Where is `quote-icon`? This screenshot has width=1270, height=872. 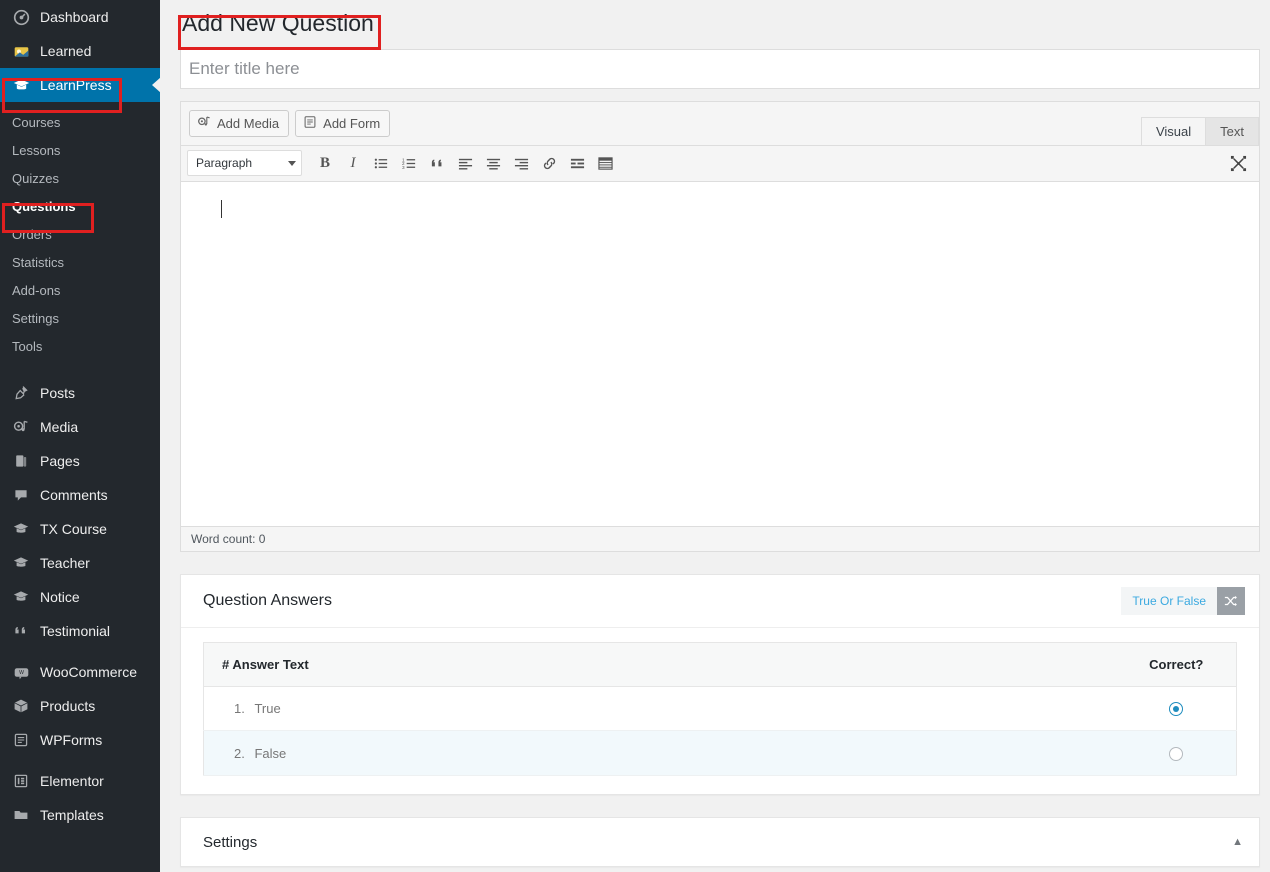
quote-icon is located at coordinates (21, 631).